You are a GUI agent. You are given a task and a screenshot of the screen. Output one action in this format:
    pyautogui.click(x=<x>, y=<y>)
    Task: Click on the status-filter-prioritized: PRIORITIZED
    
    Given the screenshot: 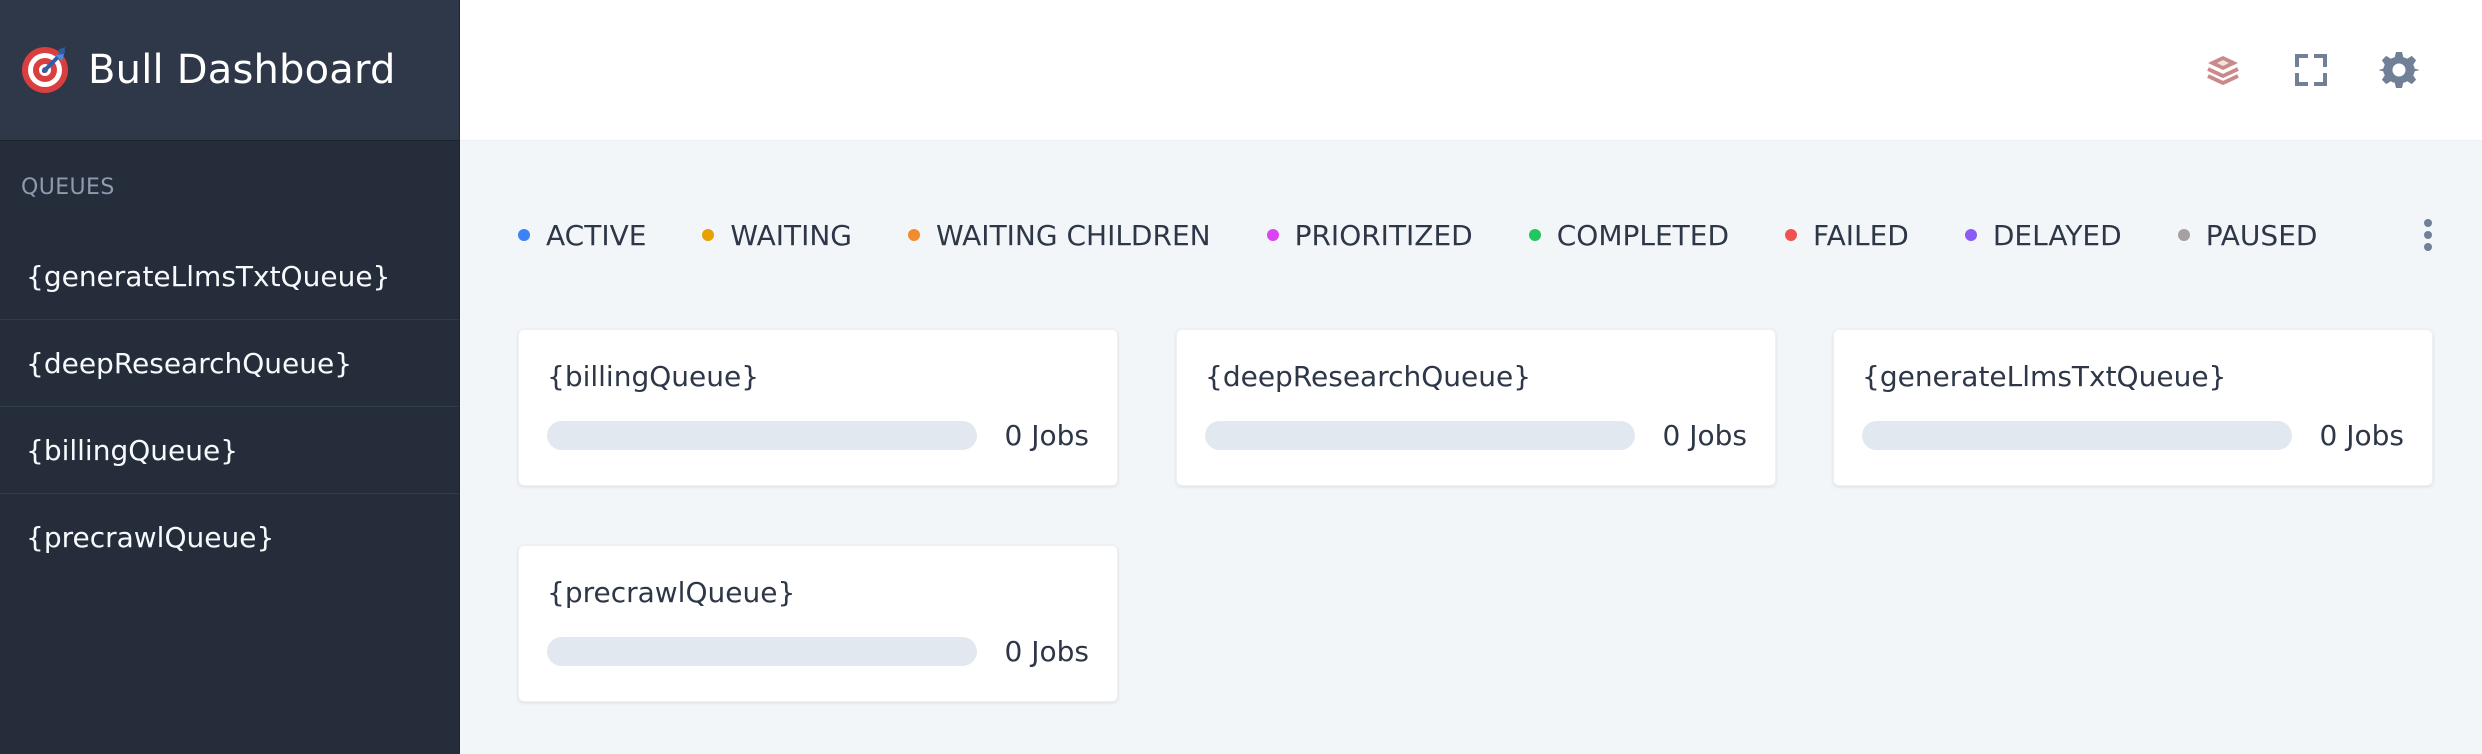 What is the action you would take?
    pyautogui.click(x=1369, y=235)
    